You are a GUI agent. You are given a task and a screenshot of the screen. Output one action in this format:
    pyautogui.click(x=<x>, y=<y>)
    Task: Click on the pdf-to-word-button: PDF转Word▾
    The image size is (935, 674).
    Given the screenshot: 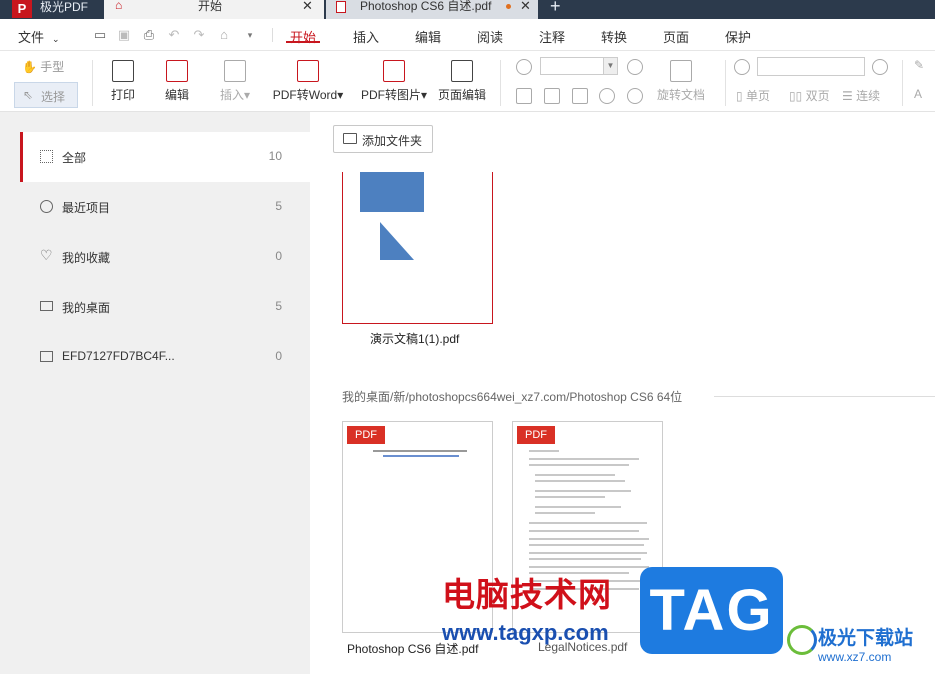 What is the action you would take?
    pyautogui.click(x=308, y=81)
    